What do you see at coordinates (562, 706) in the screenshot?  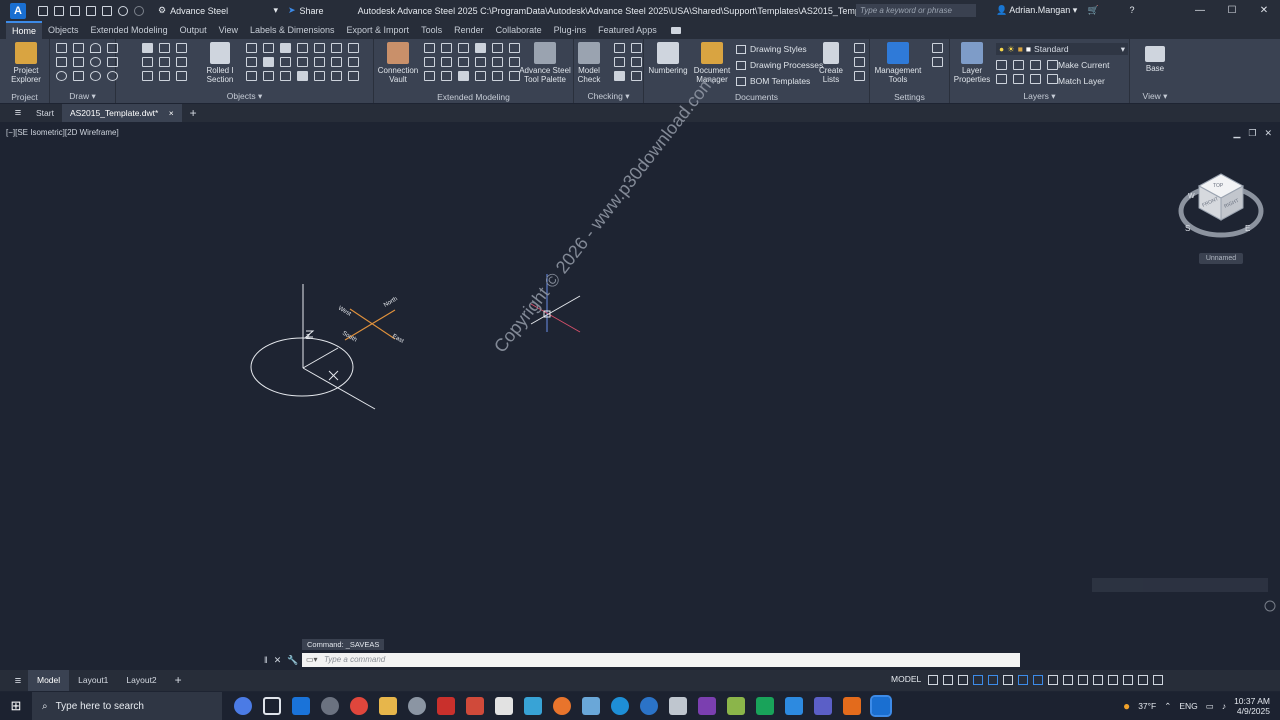 I see `firefox-icon` at bounding box center [562, 706].